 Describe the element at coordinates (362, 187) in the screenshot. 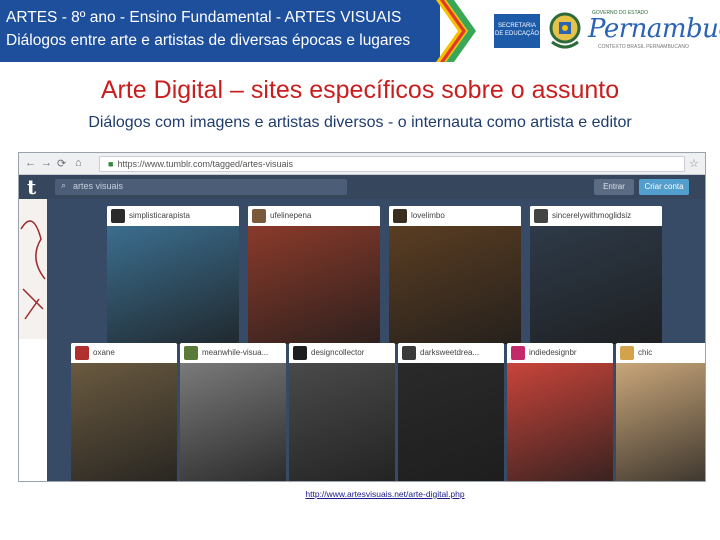

I see `tumblr-navbar: t artes visuais ⌕ Entrar Criar conta` at that location.